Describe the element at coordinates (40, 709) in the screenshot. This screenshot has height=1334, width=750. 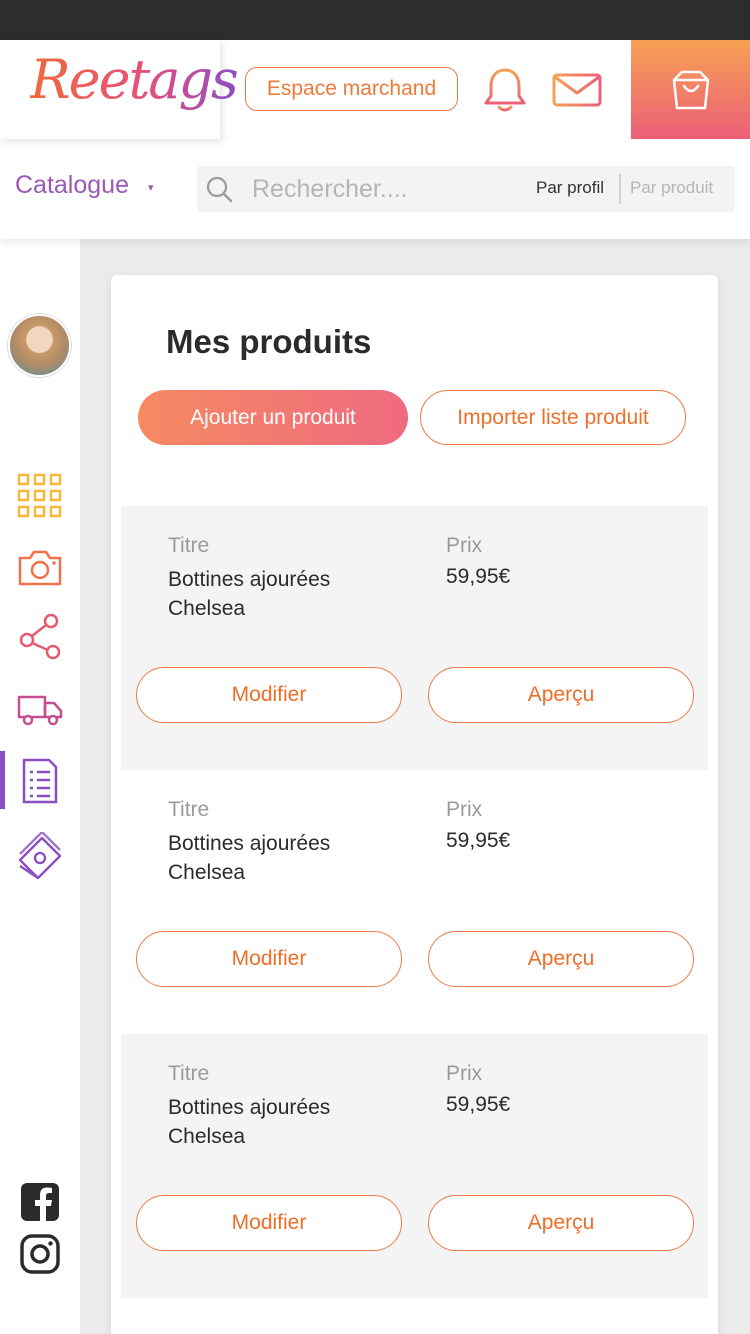
I see `delivery-truck-icon` at that location.